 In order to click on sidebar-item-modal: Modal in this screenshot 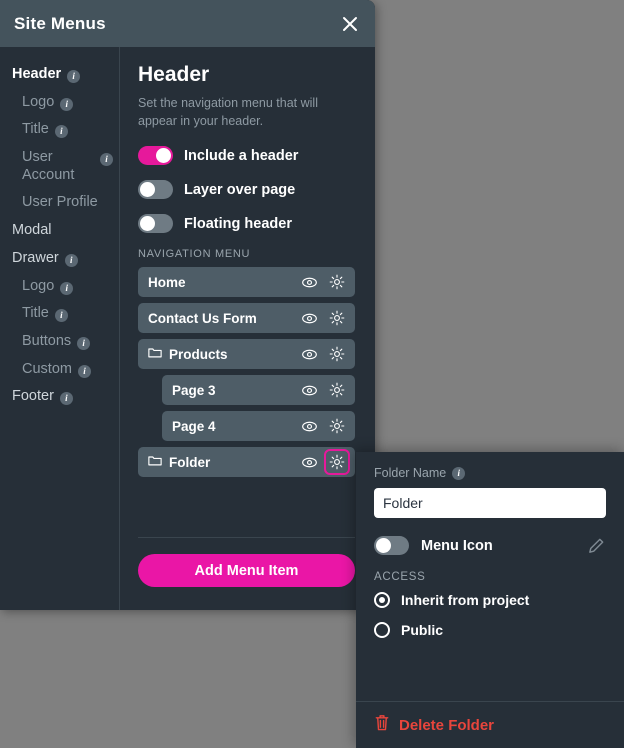, I will do `click(59, 231)`.